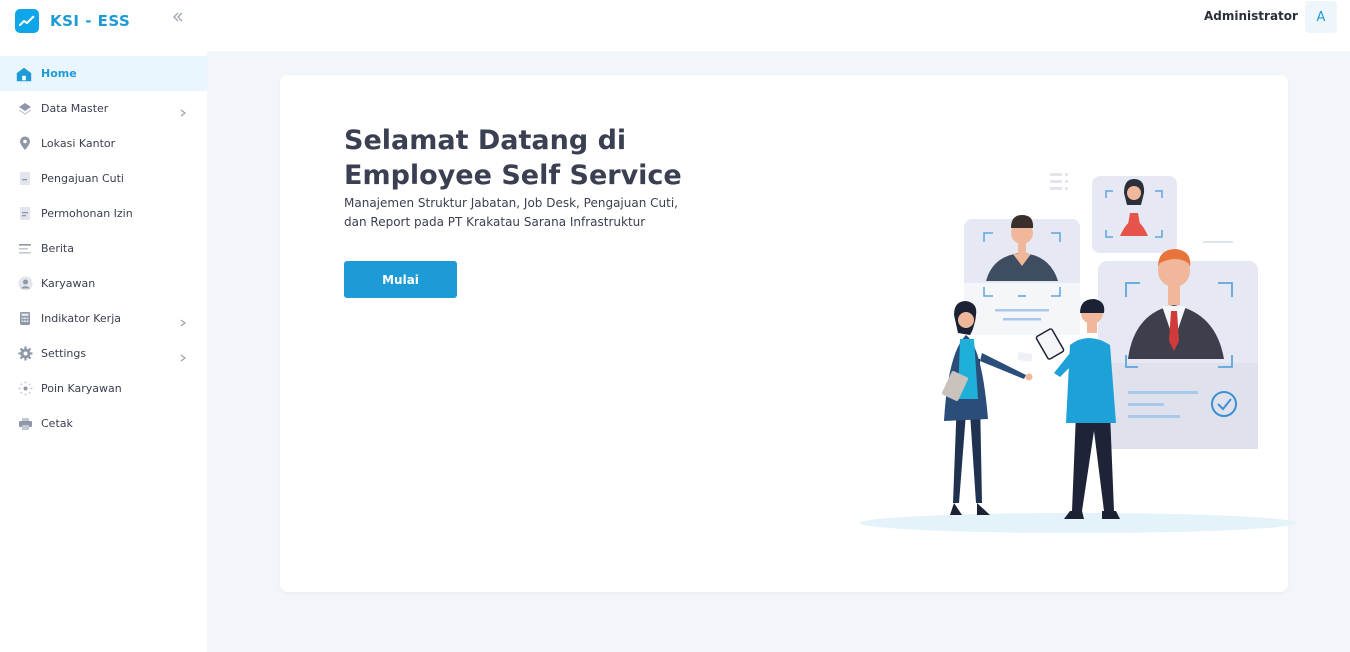 The width and height of the screenshot is (1350, 652). I want to click on sparkle-icon, so click(25, 389).